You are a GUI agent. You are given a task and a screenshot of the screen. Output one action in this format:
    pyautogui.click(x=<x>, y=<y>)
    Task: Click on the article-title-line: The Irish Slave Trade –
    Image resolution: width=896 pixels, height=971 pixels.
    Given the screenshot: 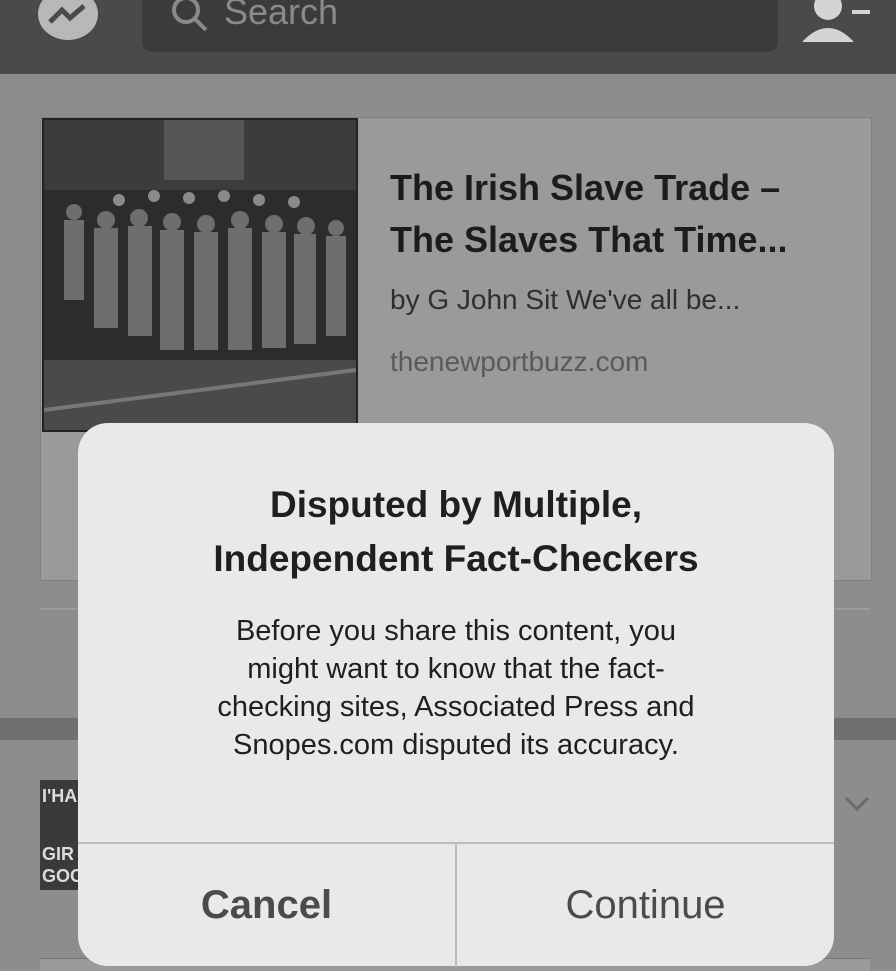 What is the action you would take?
    pyautogui.click(x=585, y=187)
    